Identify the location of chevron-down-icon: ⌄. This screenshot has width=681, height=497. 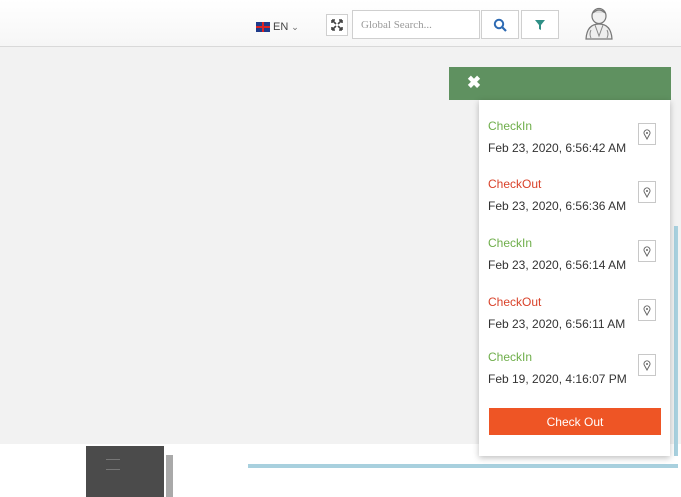
(295, 26).